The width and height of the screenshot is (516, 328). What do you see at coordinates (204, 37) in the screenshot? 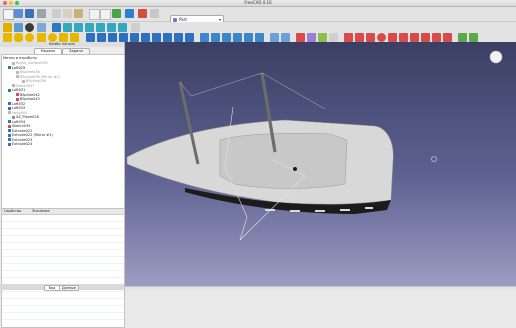
I see `boolean-icon` at bounding box center [204, 37].